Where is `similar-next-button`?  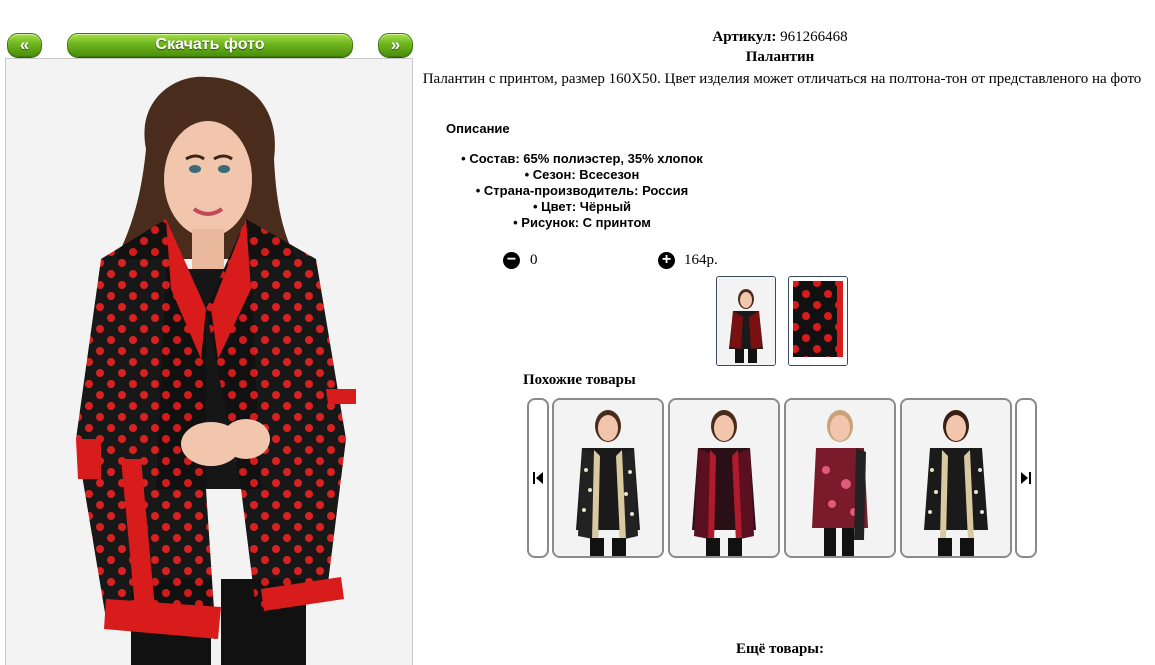 similar-next-button is located at coordinates (1026, 478).